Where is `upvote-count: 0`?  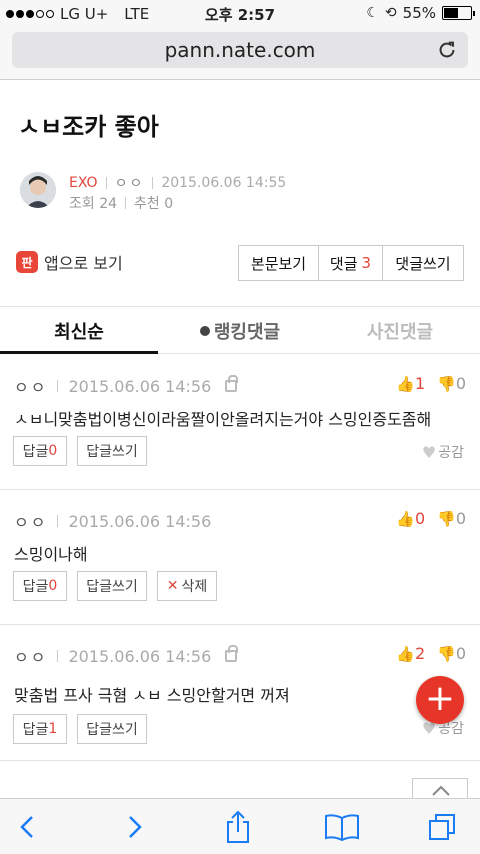
upvote-count: 0 is located at coordinates (420, 518).